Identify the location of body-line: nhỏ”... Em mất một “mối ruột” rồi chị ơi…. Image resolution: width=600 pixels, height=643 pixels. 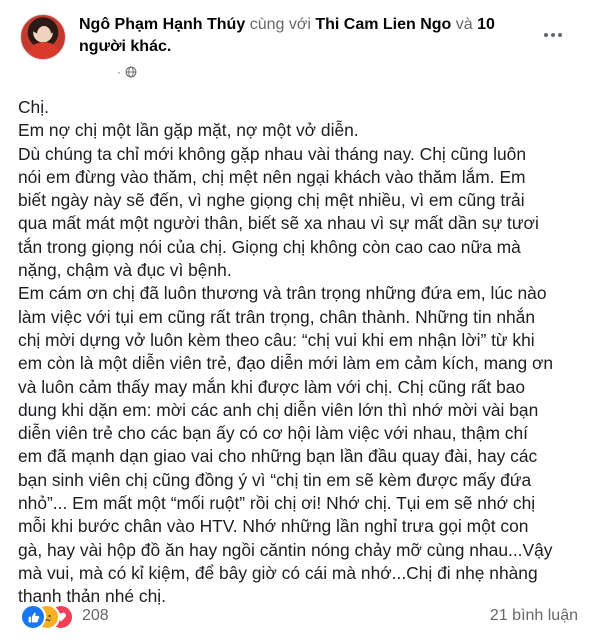
(277, 503).